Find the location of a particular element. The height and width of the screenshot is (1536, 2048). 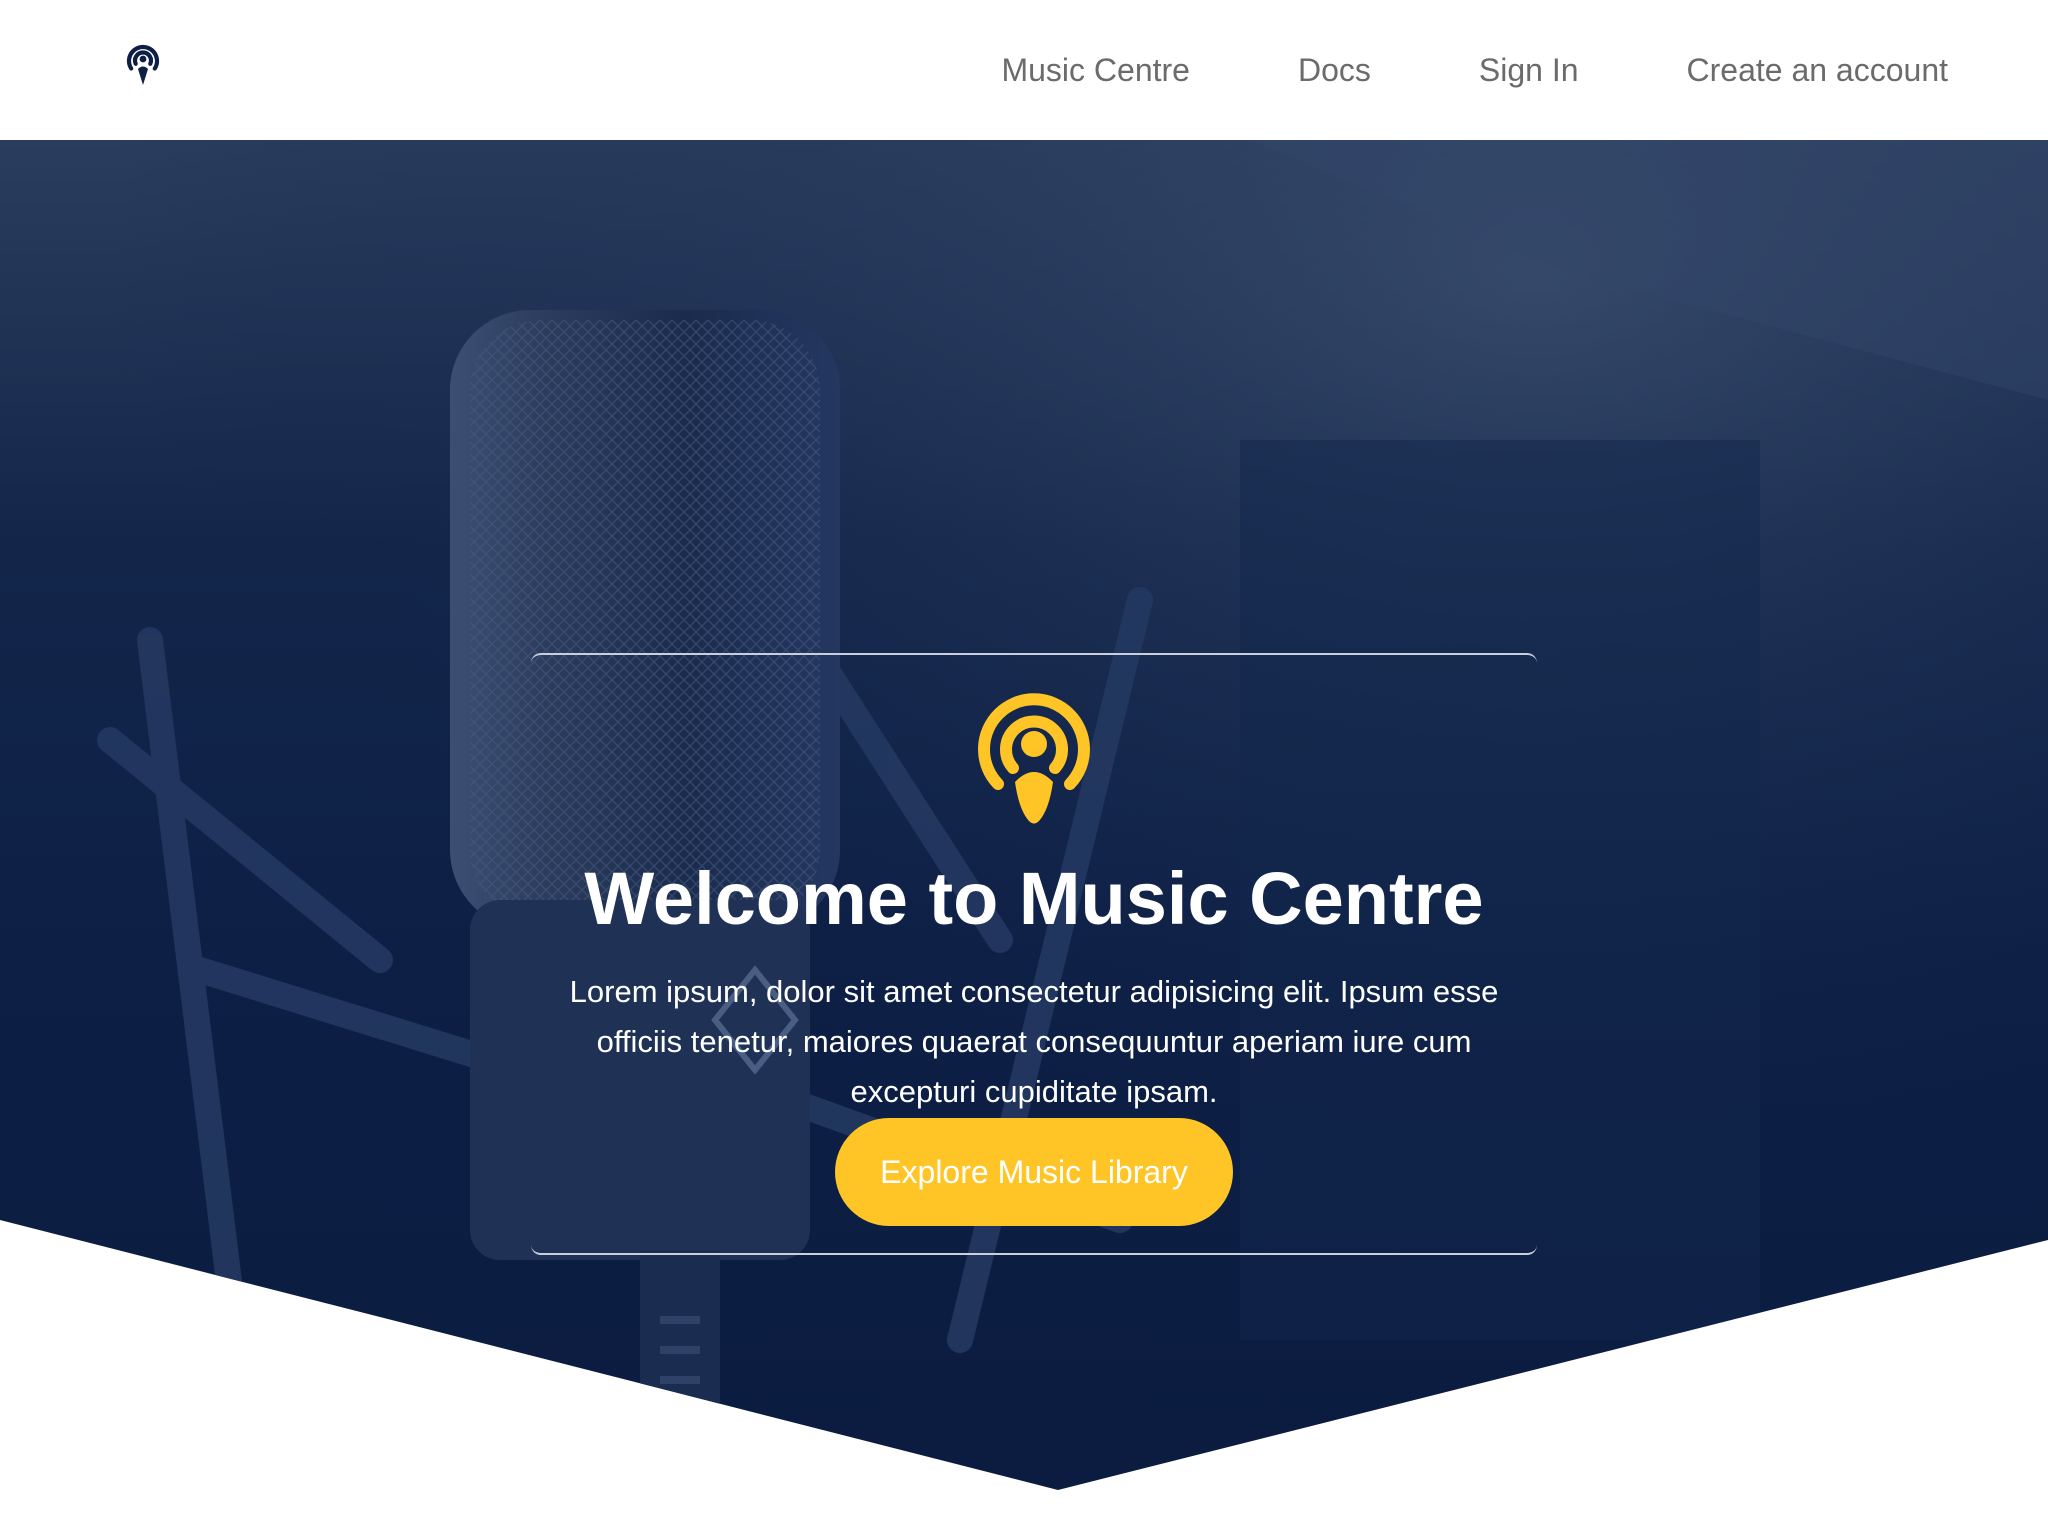

explore-music-library-button: Explore Music Library is located at coordinates (1034, 1172).